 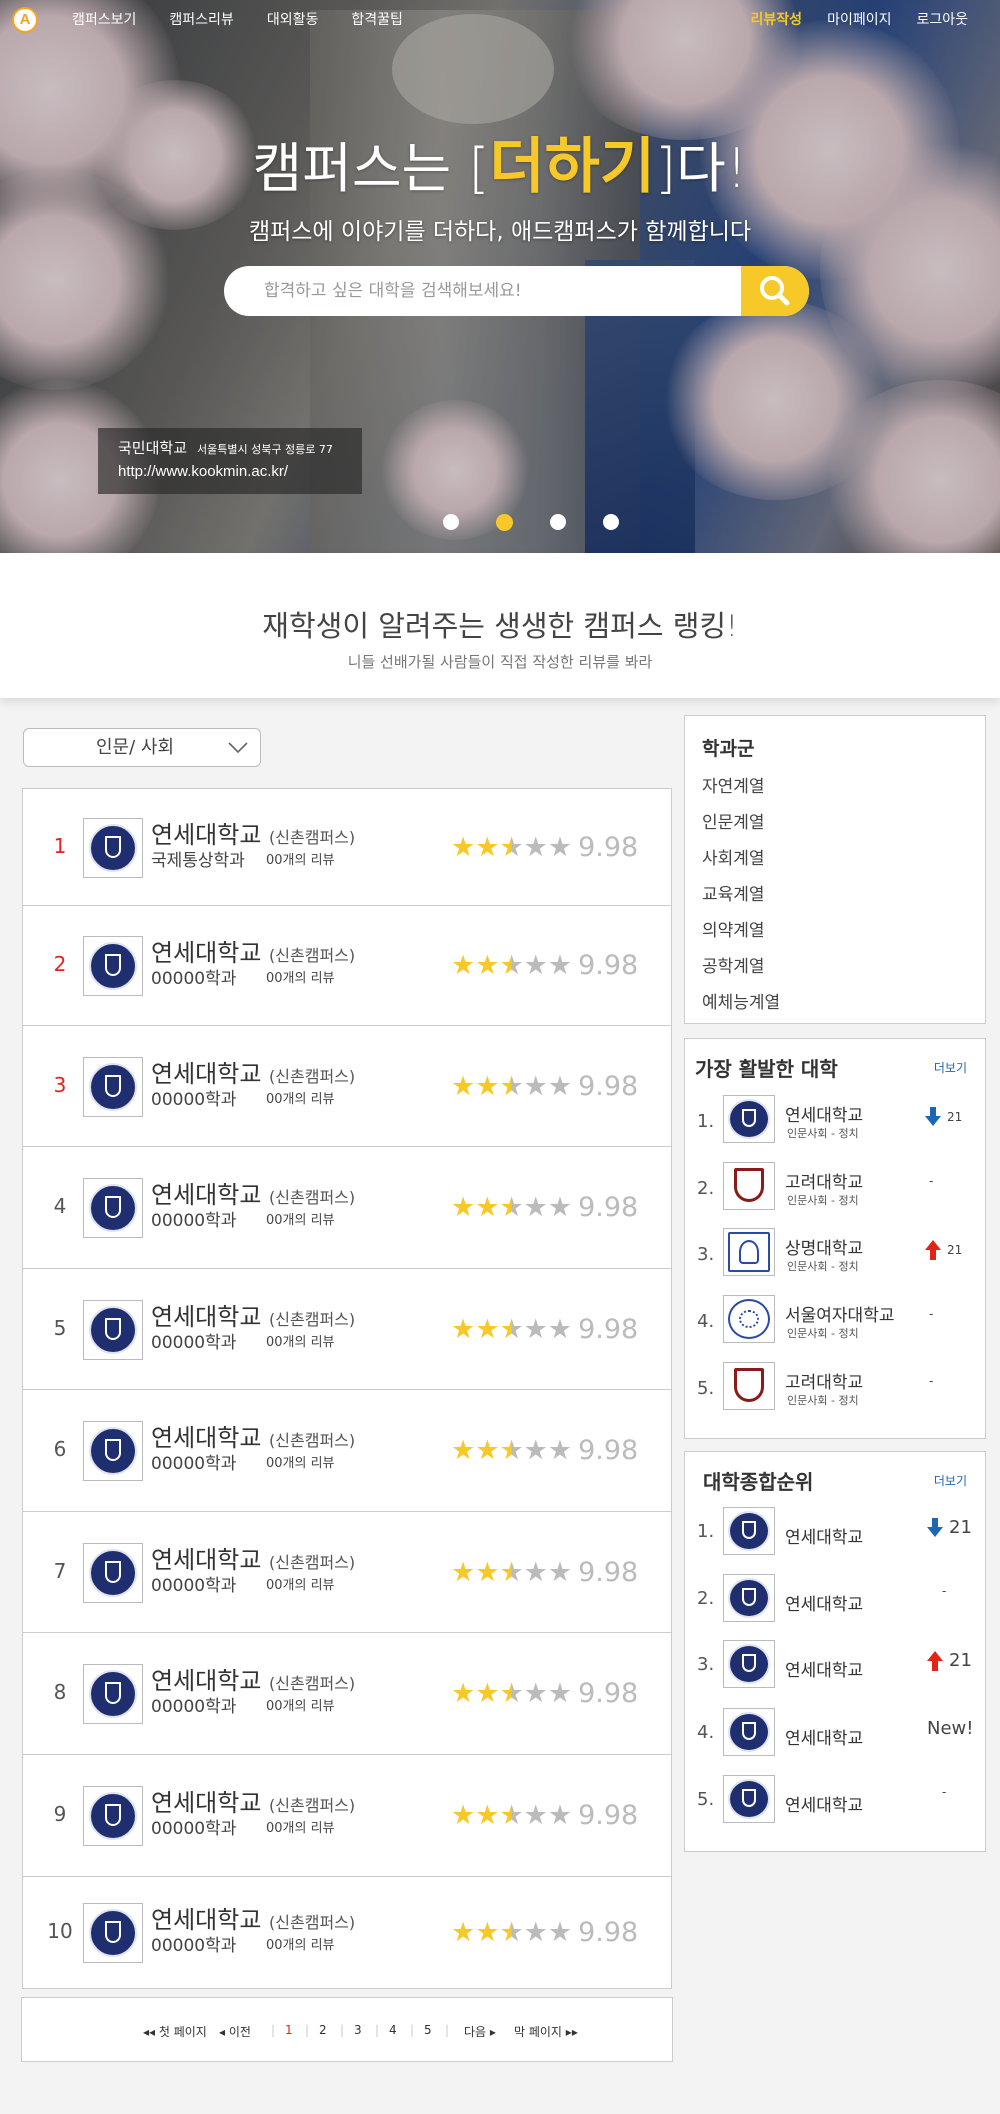 I want to click on first-page-link: ◂◂ 첫 페이지, so click(x=175, y=2031).